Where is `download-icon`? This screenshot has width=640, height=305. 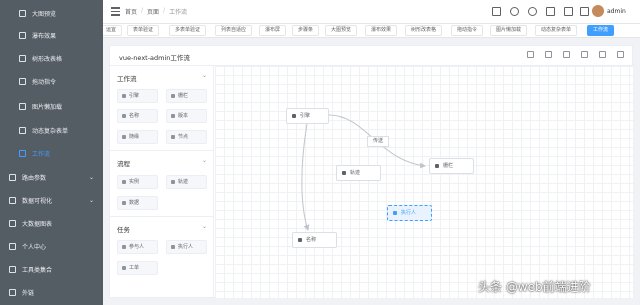 download-icon is located at coordinates (548, 54).